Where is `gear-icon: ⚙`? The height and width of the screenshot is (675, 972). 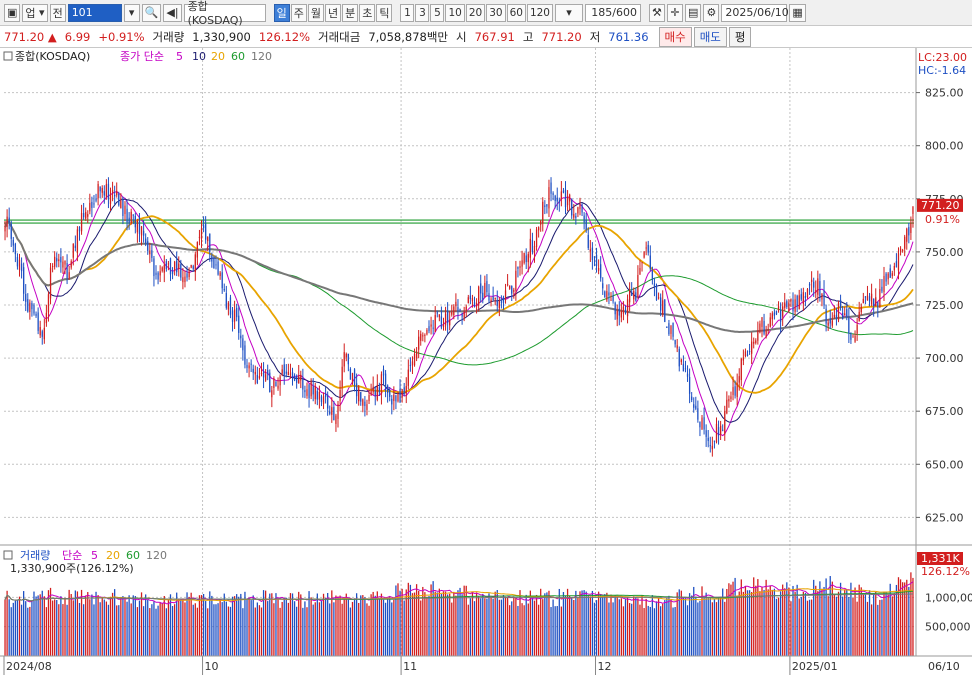 gear-icon: ⚙ is located at coordinates (711, 12).